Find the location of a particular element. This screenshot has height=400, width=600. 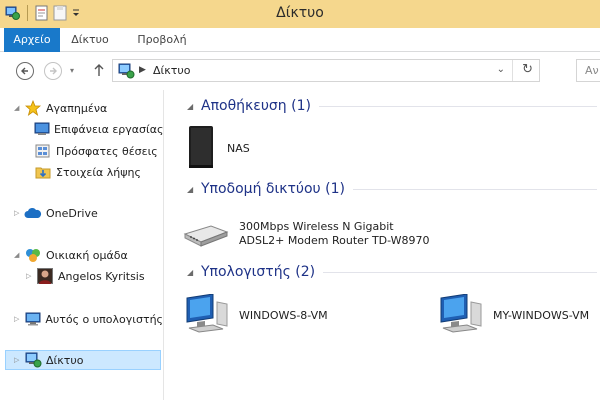

downloads-folder-icon is located at coordinates (43, 172).